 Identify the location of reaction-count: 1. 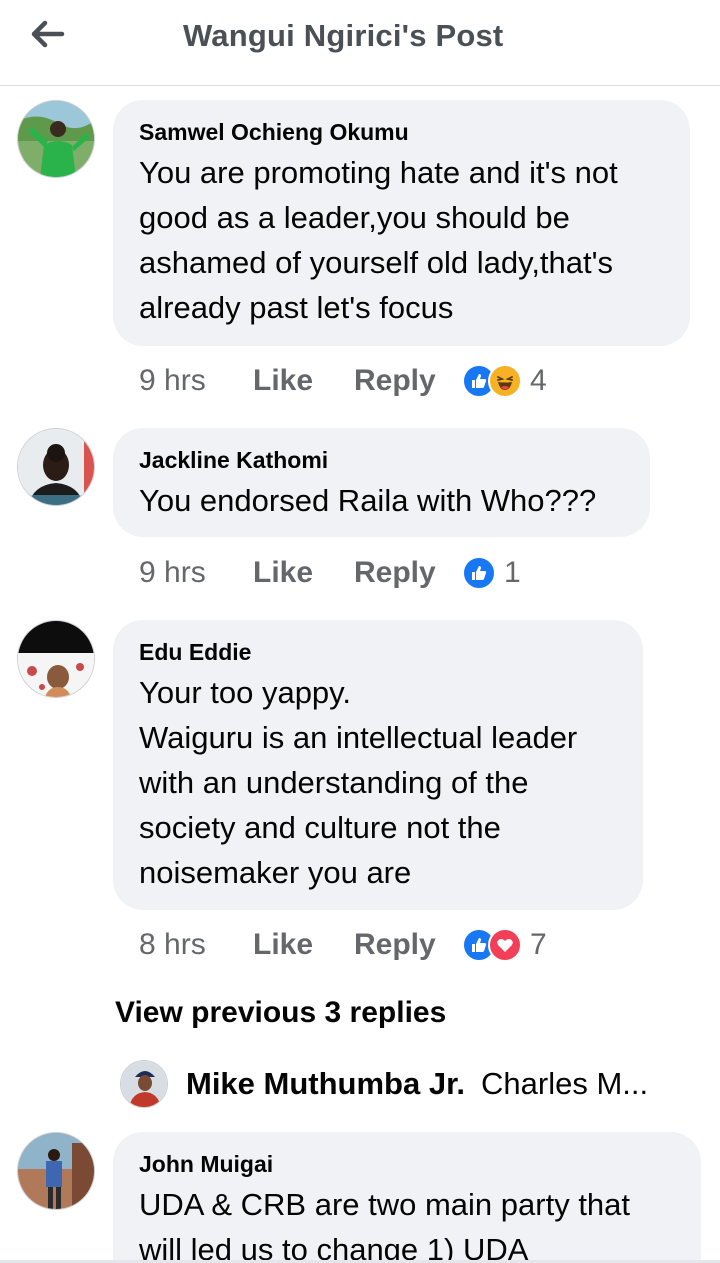
(512, 572).